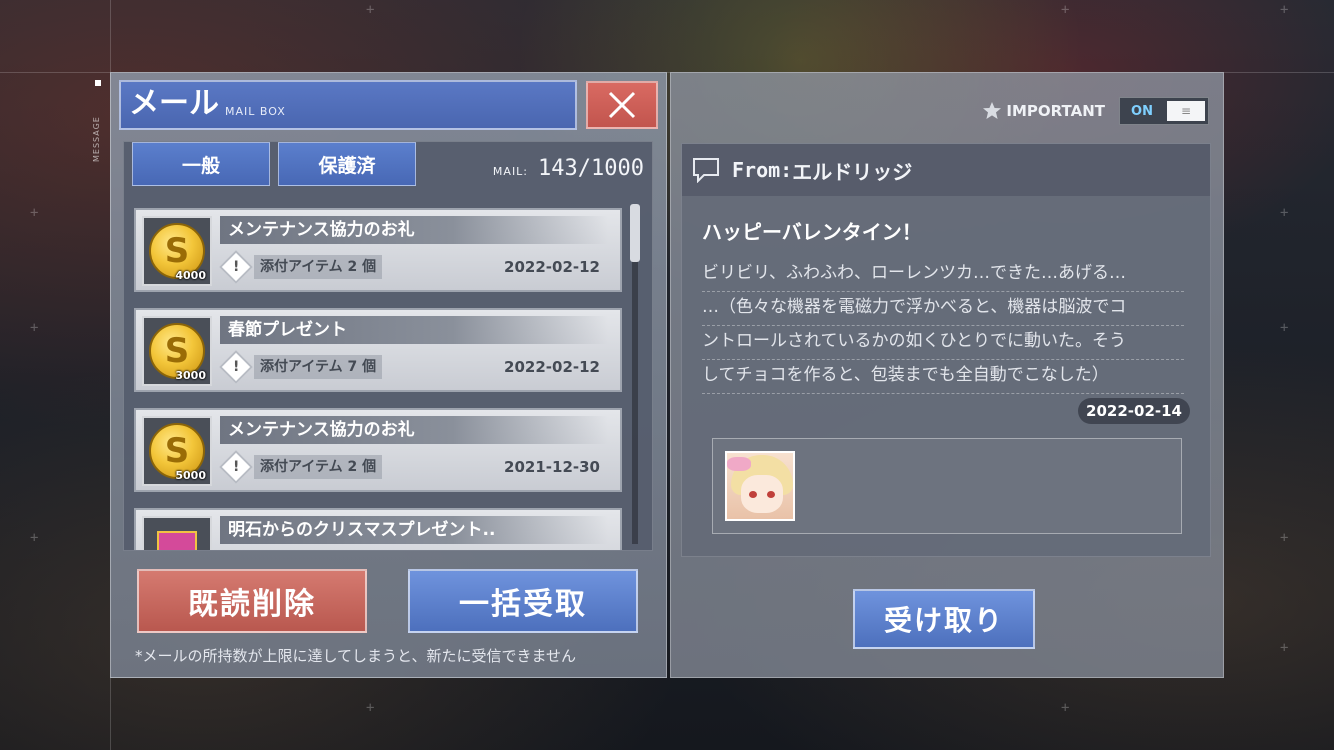 This screenshot has height=750, width=1334. I want to click on important-toggle: ON ≡, so click(1164, 111).